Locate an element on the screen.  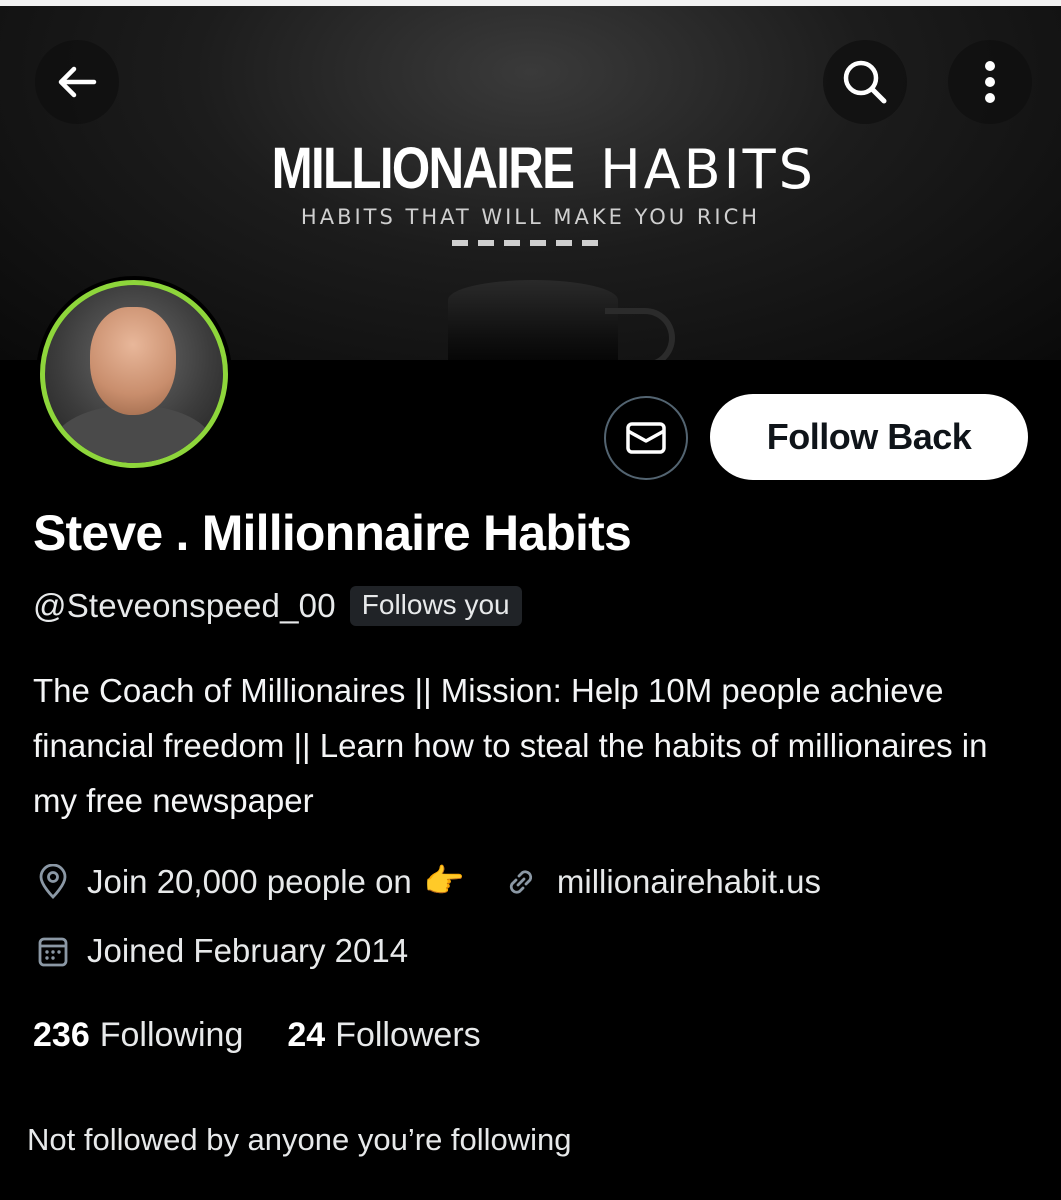
back-button is located at coordinates (77, 82).